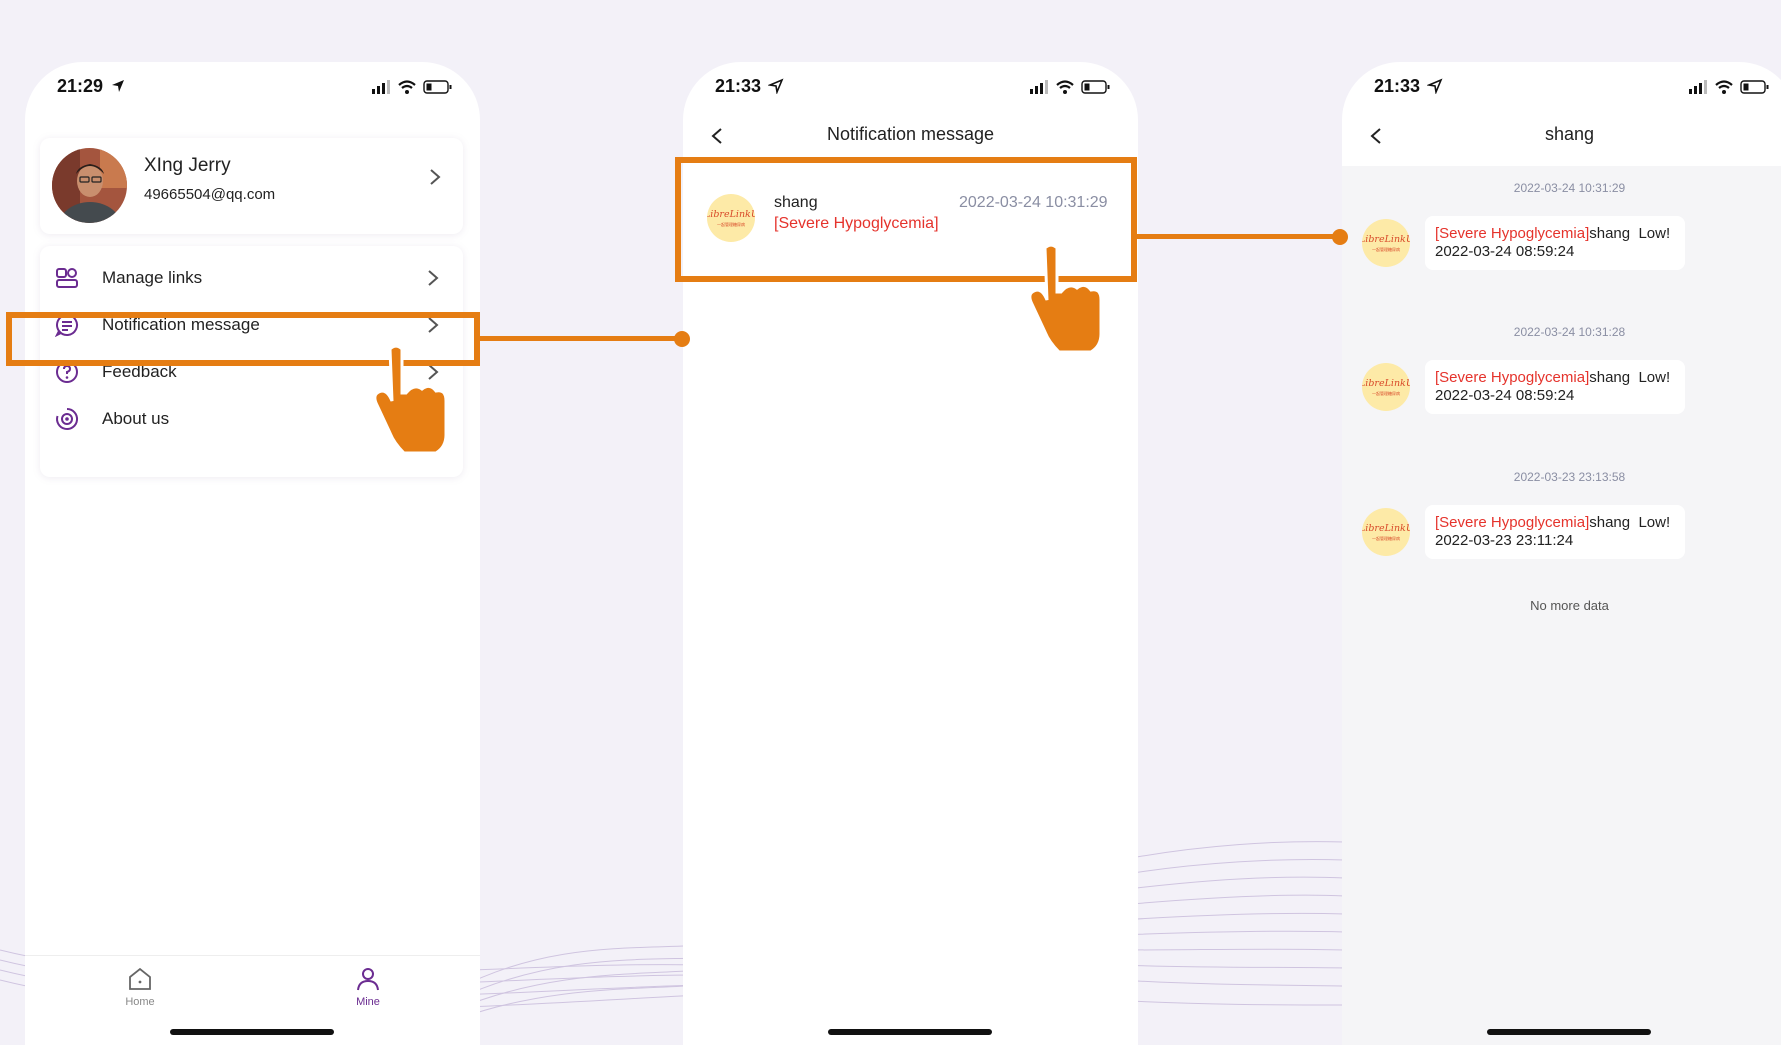 Image resolution: width=1781 pixels, height=1045 pixels. I want to click on tab-label: Mine, so click(368, 1002).